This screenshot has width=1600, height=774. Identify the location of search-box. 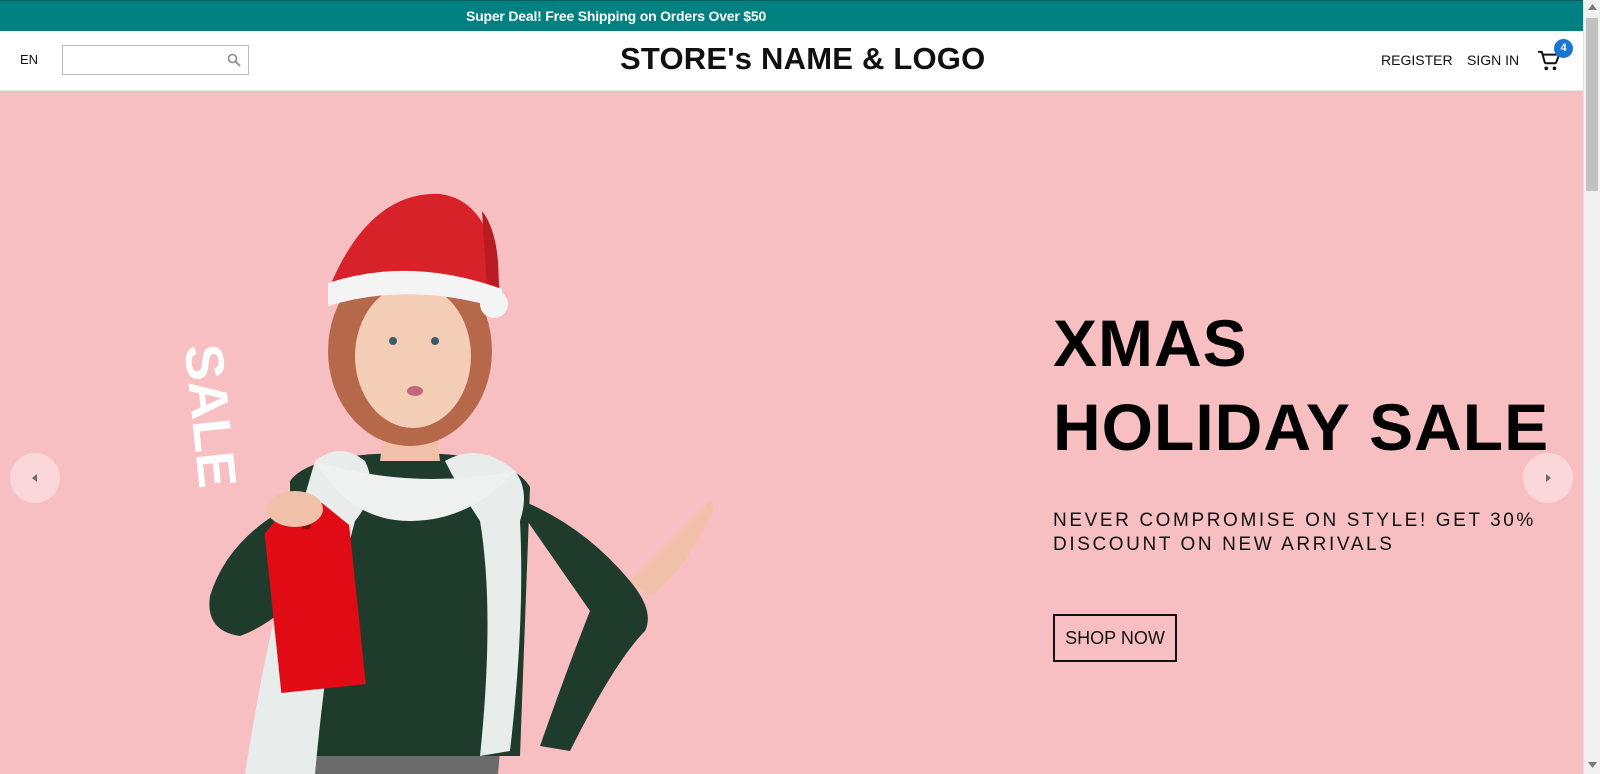
(155, 60).